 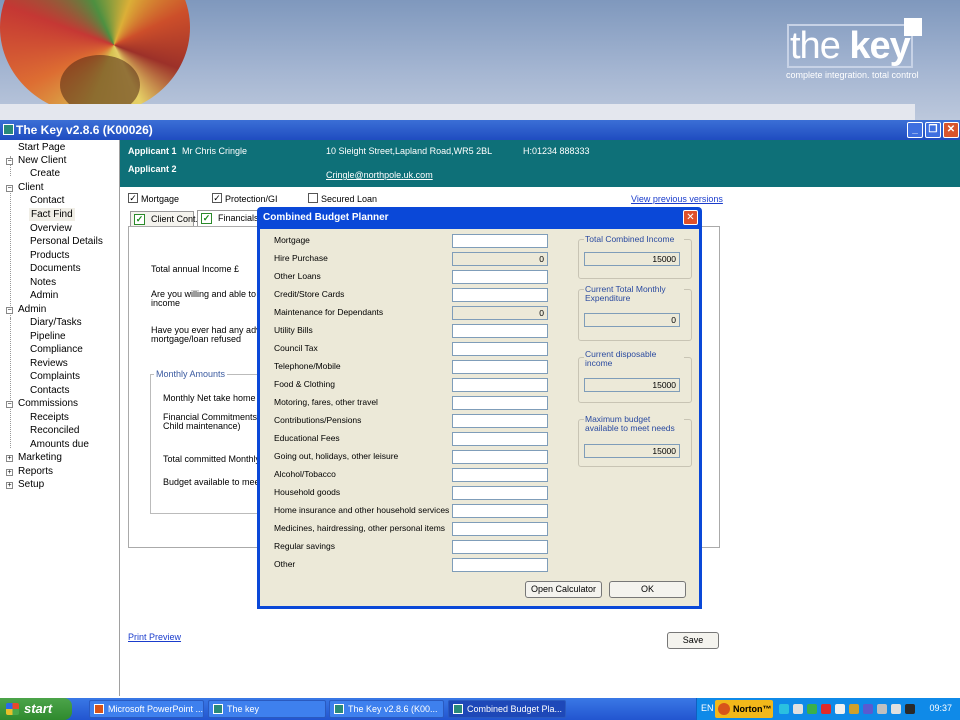 What do you see at coordinates (500, 421) in the screenshot?
I see `contributions-pensions-input` at bounding box center [500, 421].